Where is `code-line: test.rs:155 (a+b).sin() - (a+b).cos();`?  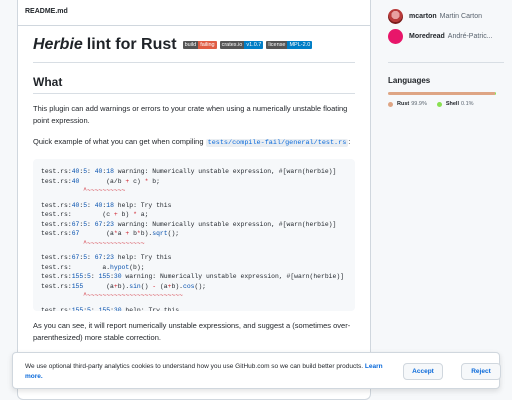 code-line: test.rs:155 (a+b).sin() - (a+b).cos(); is located at coordinates (198, 287).